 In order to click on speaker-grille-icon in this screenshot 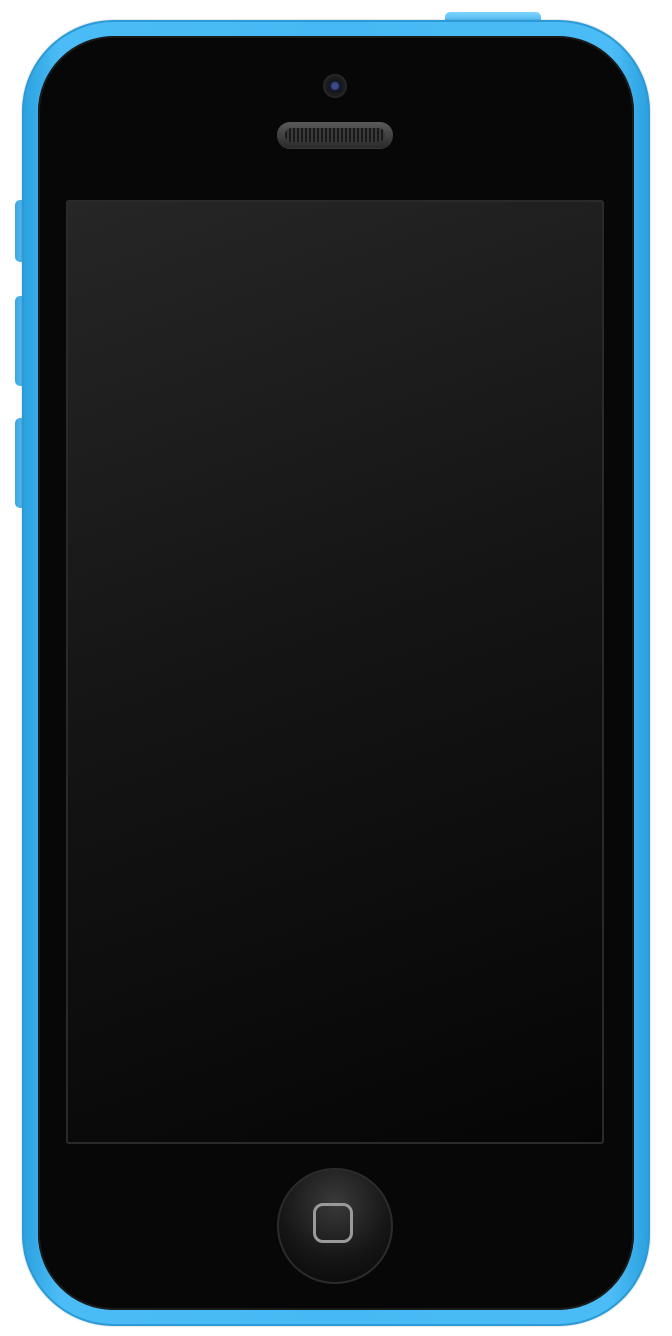, I will do `click(335, 135)`.